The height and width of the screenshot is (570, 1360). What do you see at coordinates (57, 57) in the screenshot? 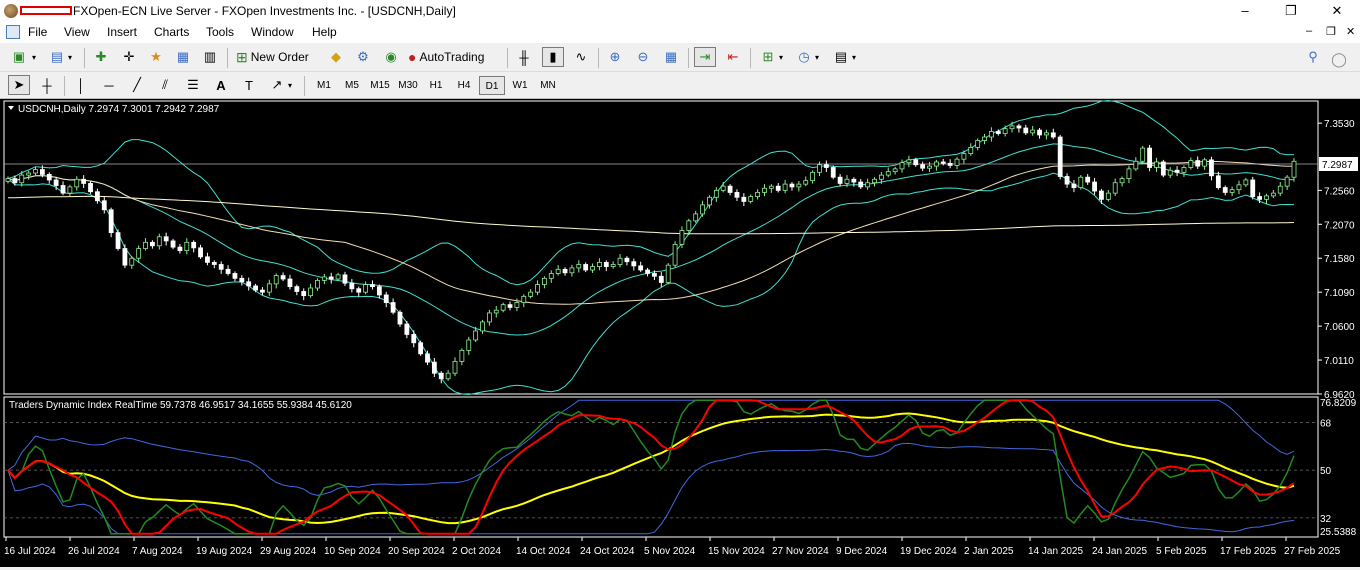
I see `profiles-icon: ▤` at bounding box center [57, 57].